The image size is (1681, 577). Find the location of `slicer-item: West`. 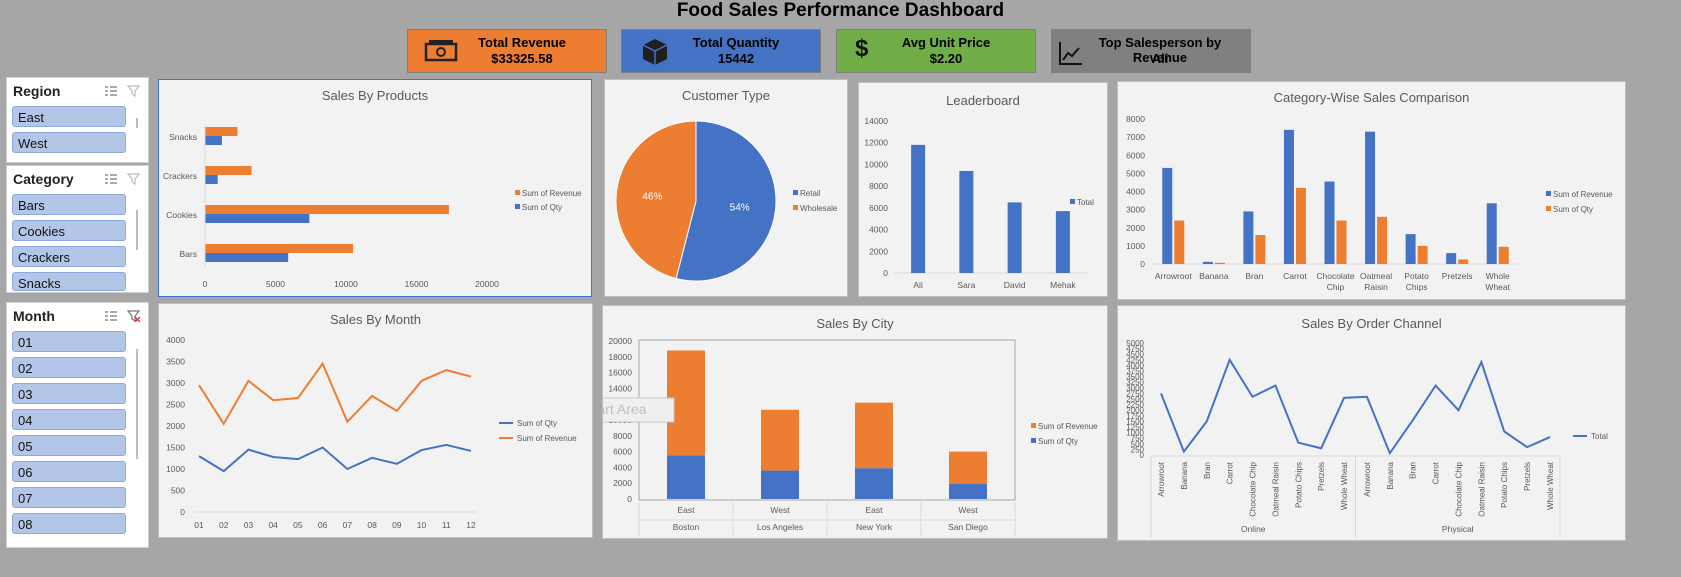

slicer-item: West is located at coordinates (69, 142).